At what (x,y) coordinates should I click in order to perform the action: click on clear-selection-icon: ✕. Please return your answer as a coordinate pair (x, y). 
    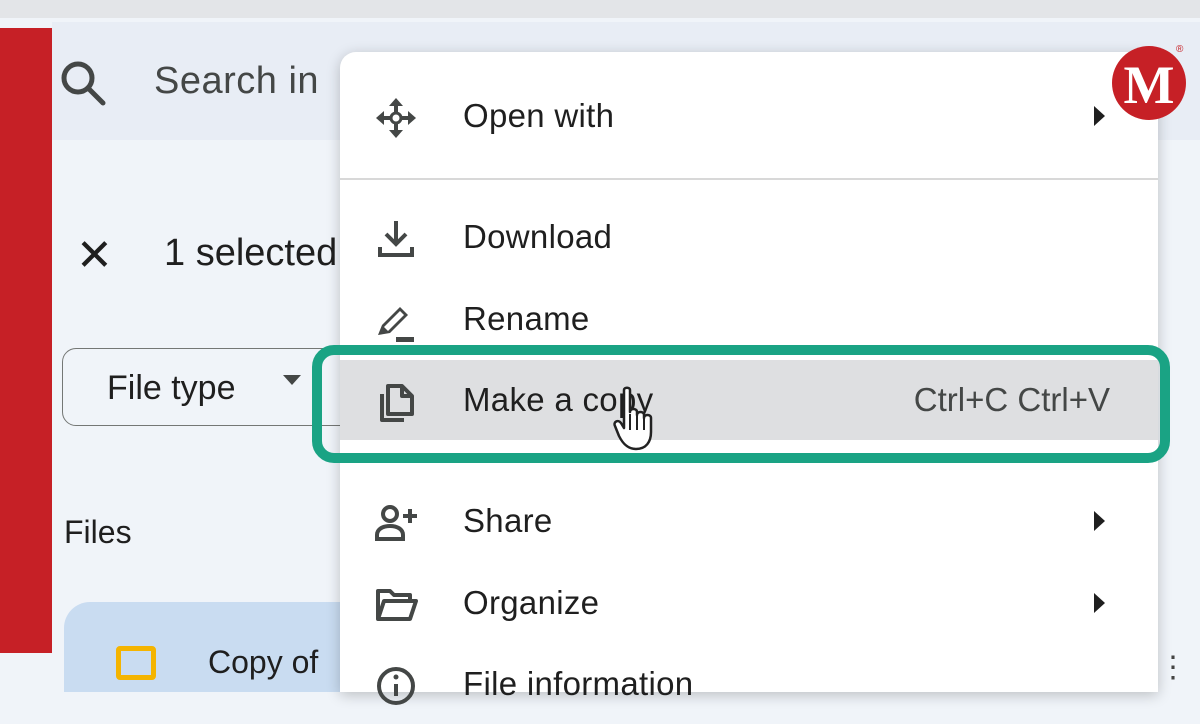
    Looking at the image, I should click on (94, 256).